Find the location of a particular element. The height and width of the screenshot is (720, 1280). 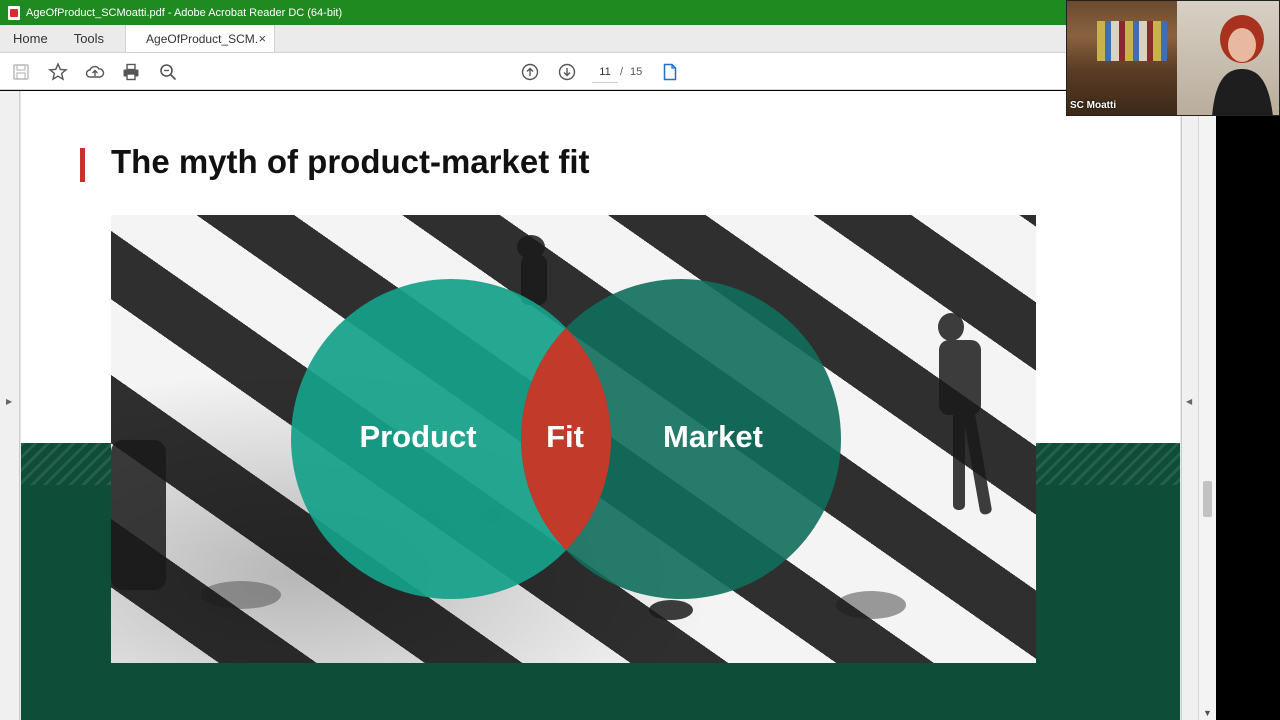

pdf-app-icon is located at coordinates (14, 12).